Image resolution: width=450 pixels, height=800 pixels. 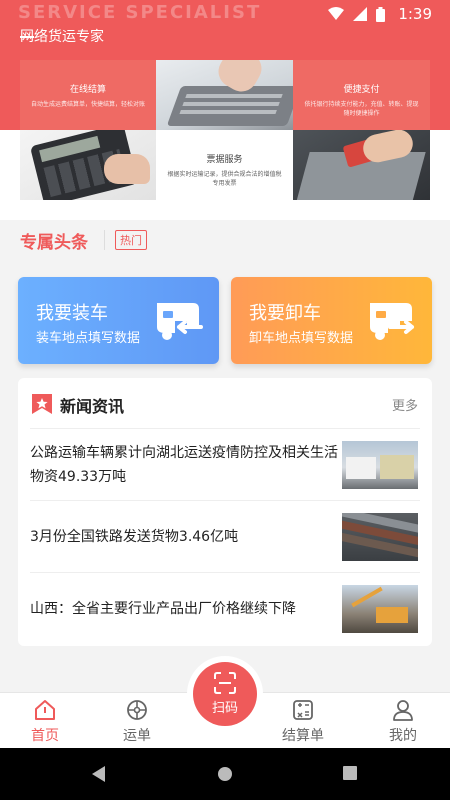 What do you see at coordinates (361, 109) in the screenshot?
I see `banner-tile-desc: 依托银行持续支付能力，充值、转账、提现随时便捷操作` at bounding box center [361, 109].